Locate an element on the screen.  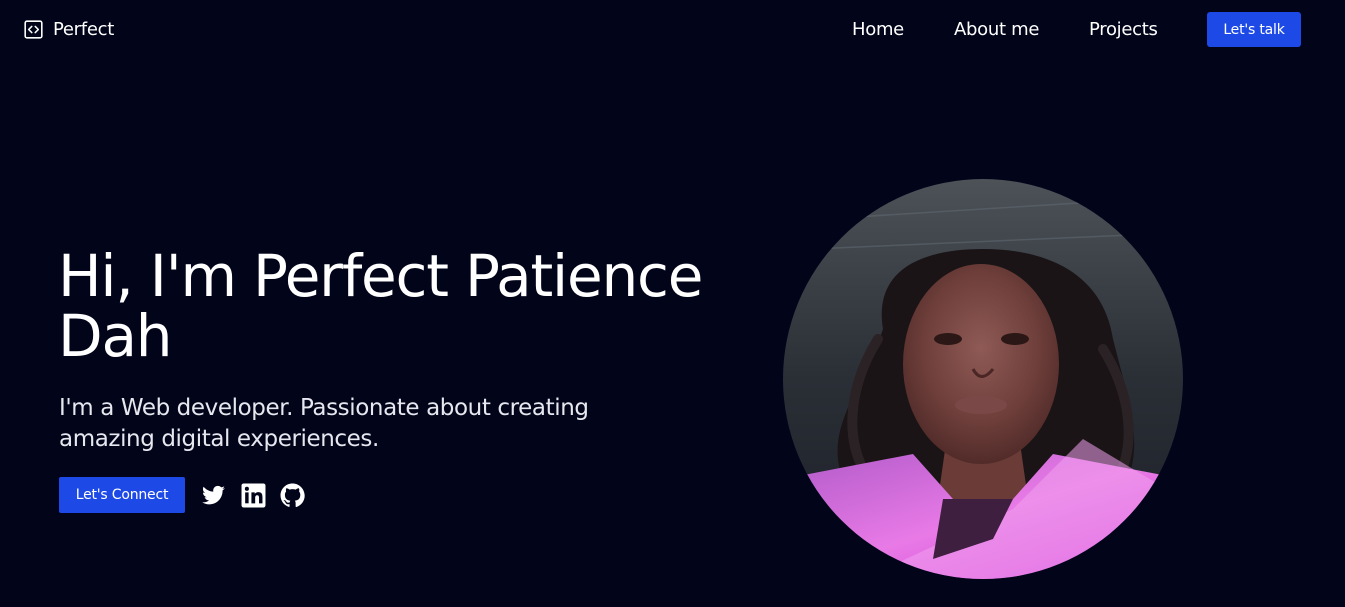
linkedin-link is located at coordinates (253, 495).